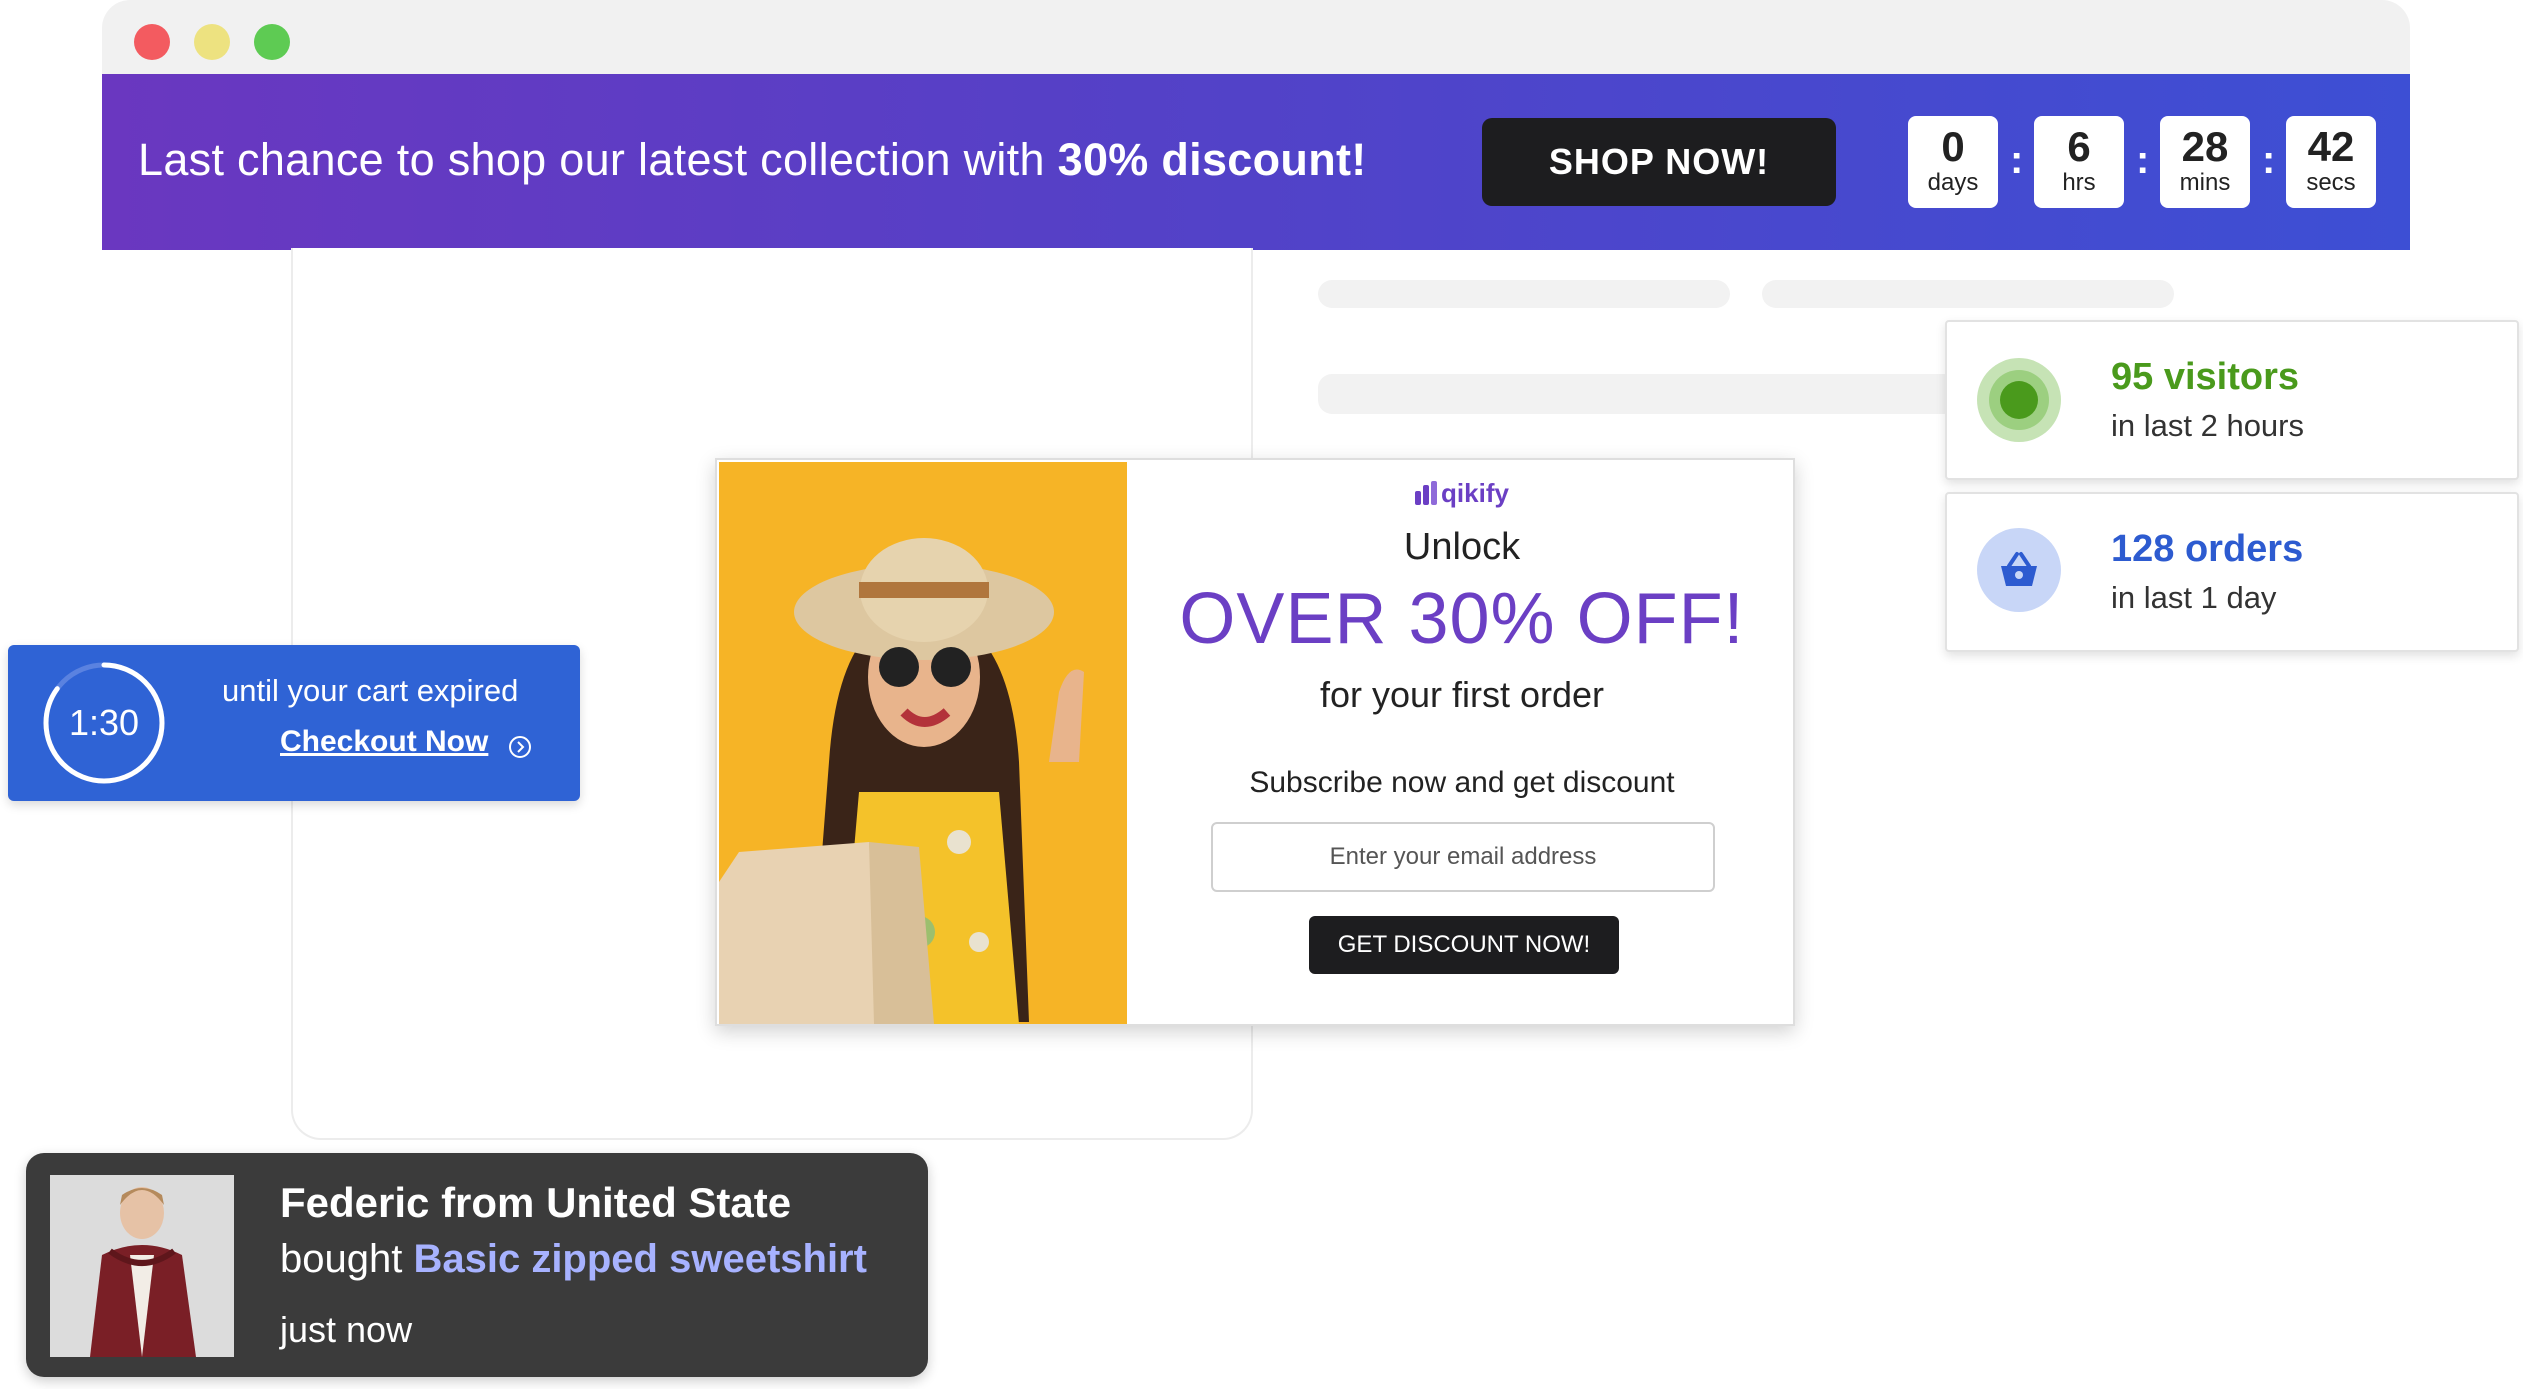 Image resolution: width=2523 pixels, height=1389 pixels. I want to click on countdown-seconds: 42 secs, so click(2331, 162).